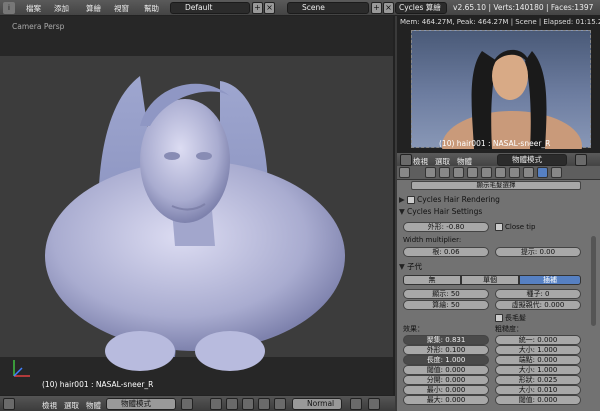 The width and height of the screenshot is (600, 411). Describe the element at coordinates (151, 8) in the screenshot. I see `menu-help: 幫助` at that location.